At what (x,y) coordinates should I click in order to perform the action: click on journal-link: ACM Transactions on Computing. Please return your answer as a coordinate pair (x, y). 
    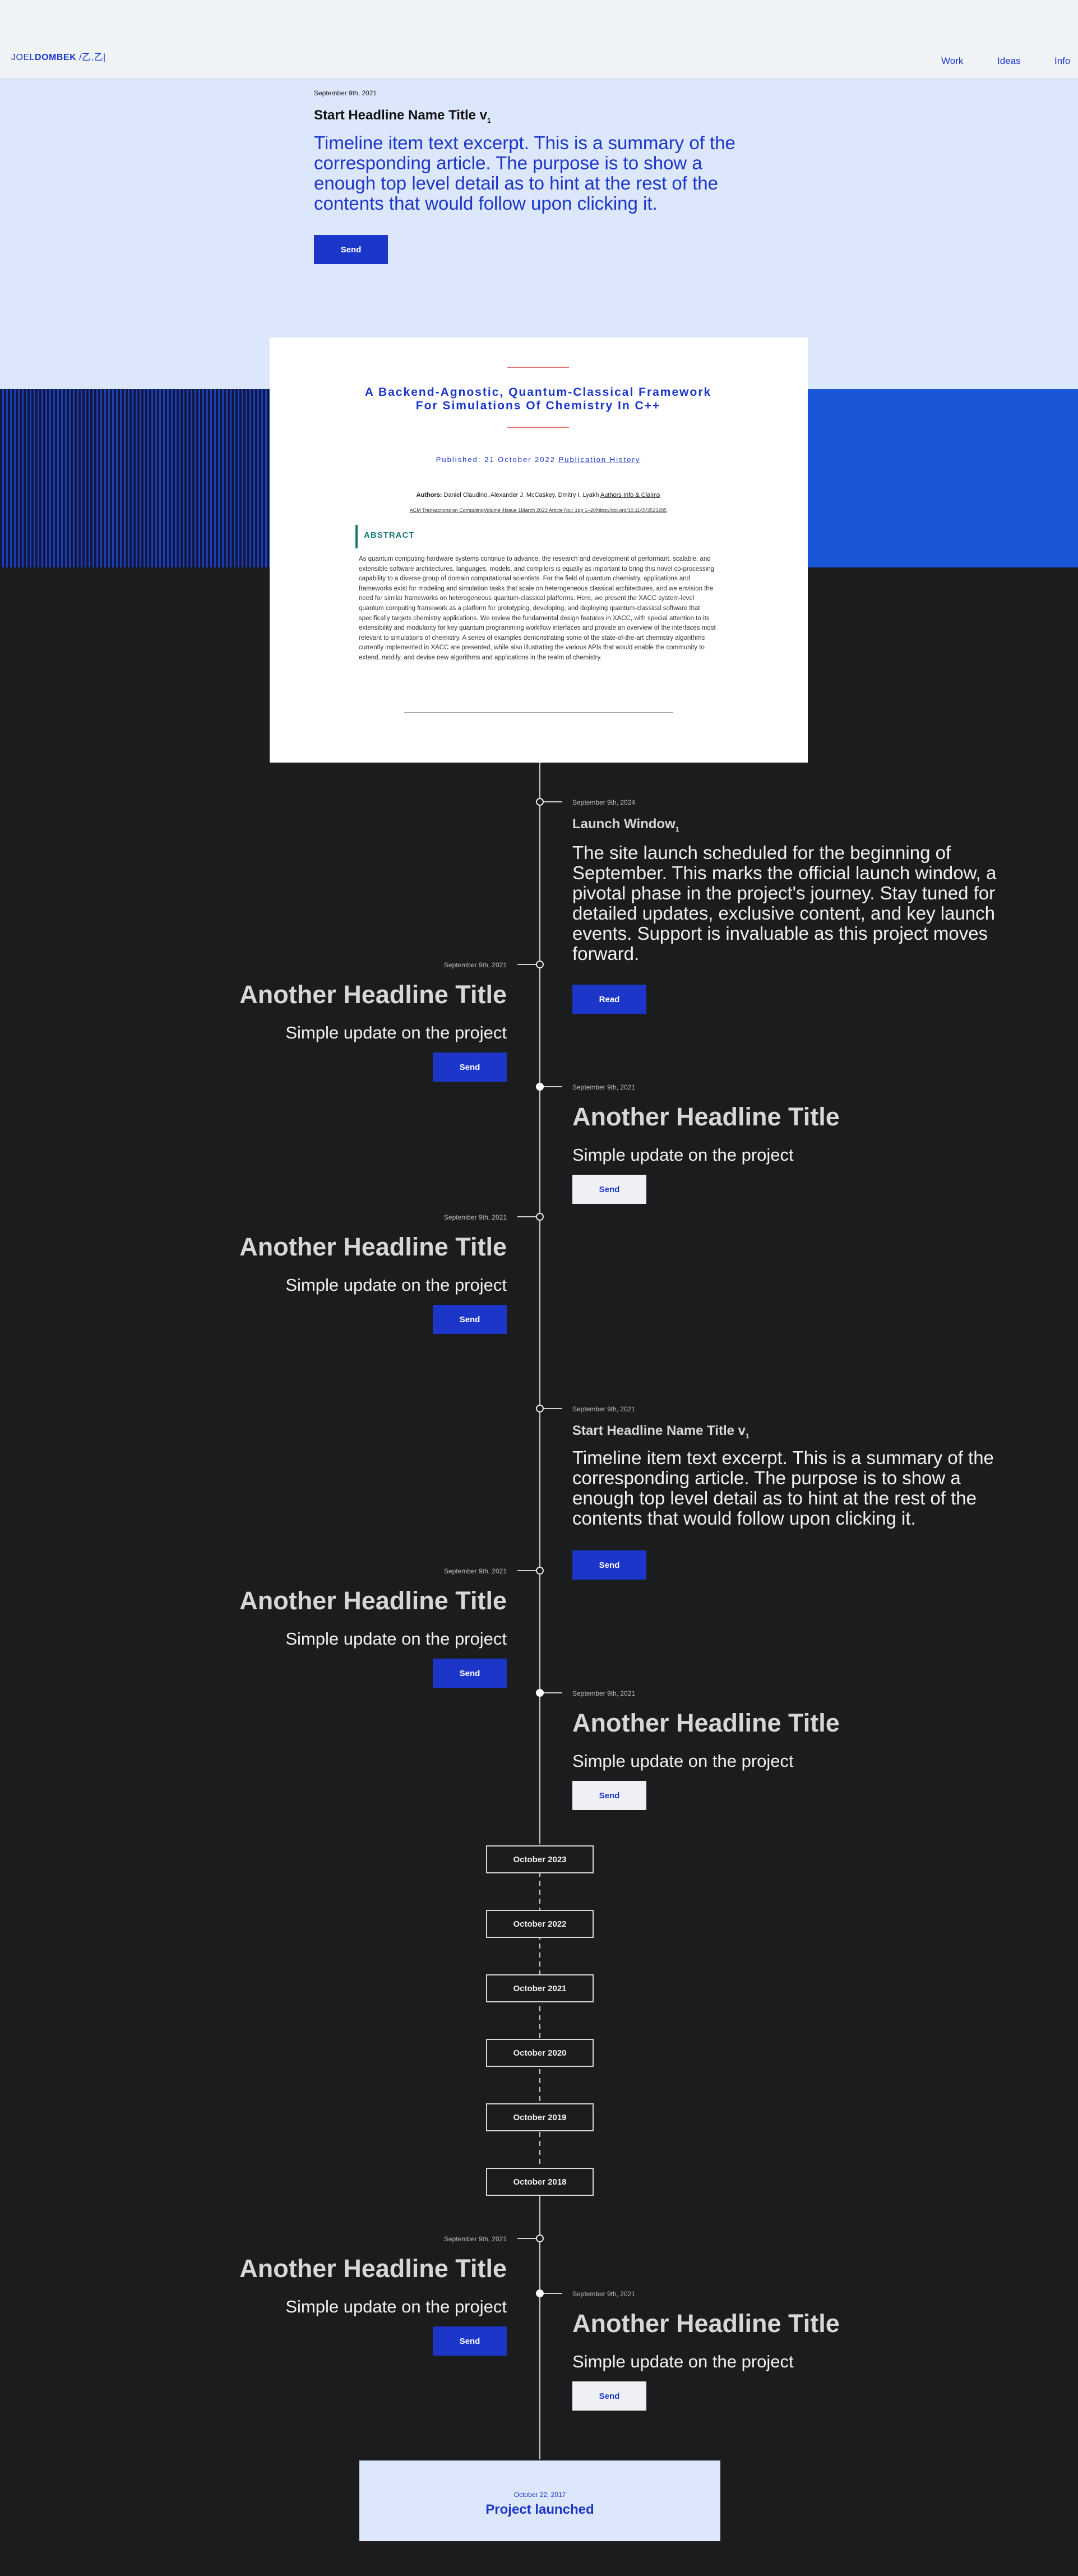
    Looking at the image, I should click on (447, 510).